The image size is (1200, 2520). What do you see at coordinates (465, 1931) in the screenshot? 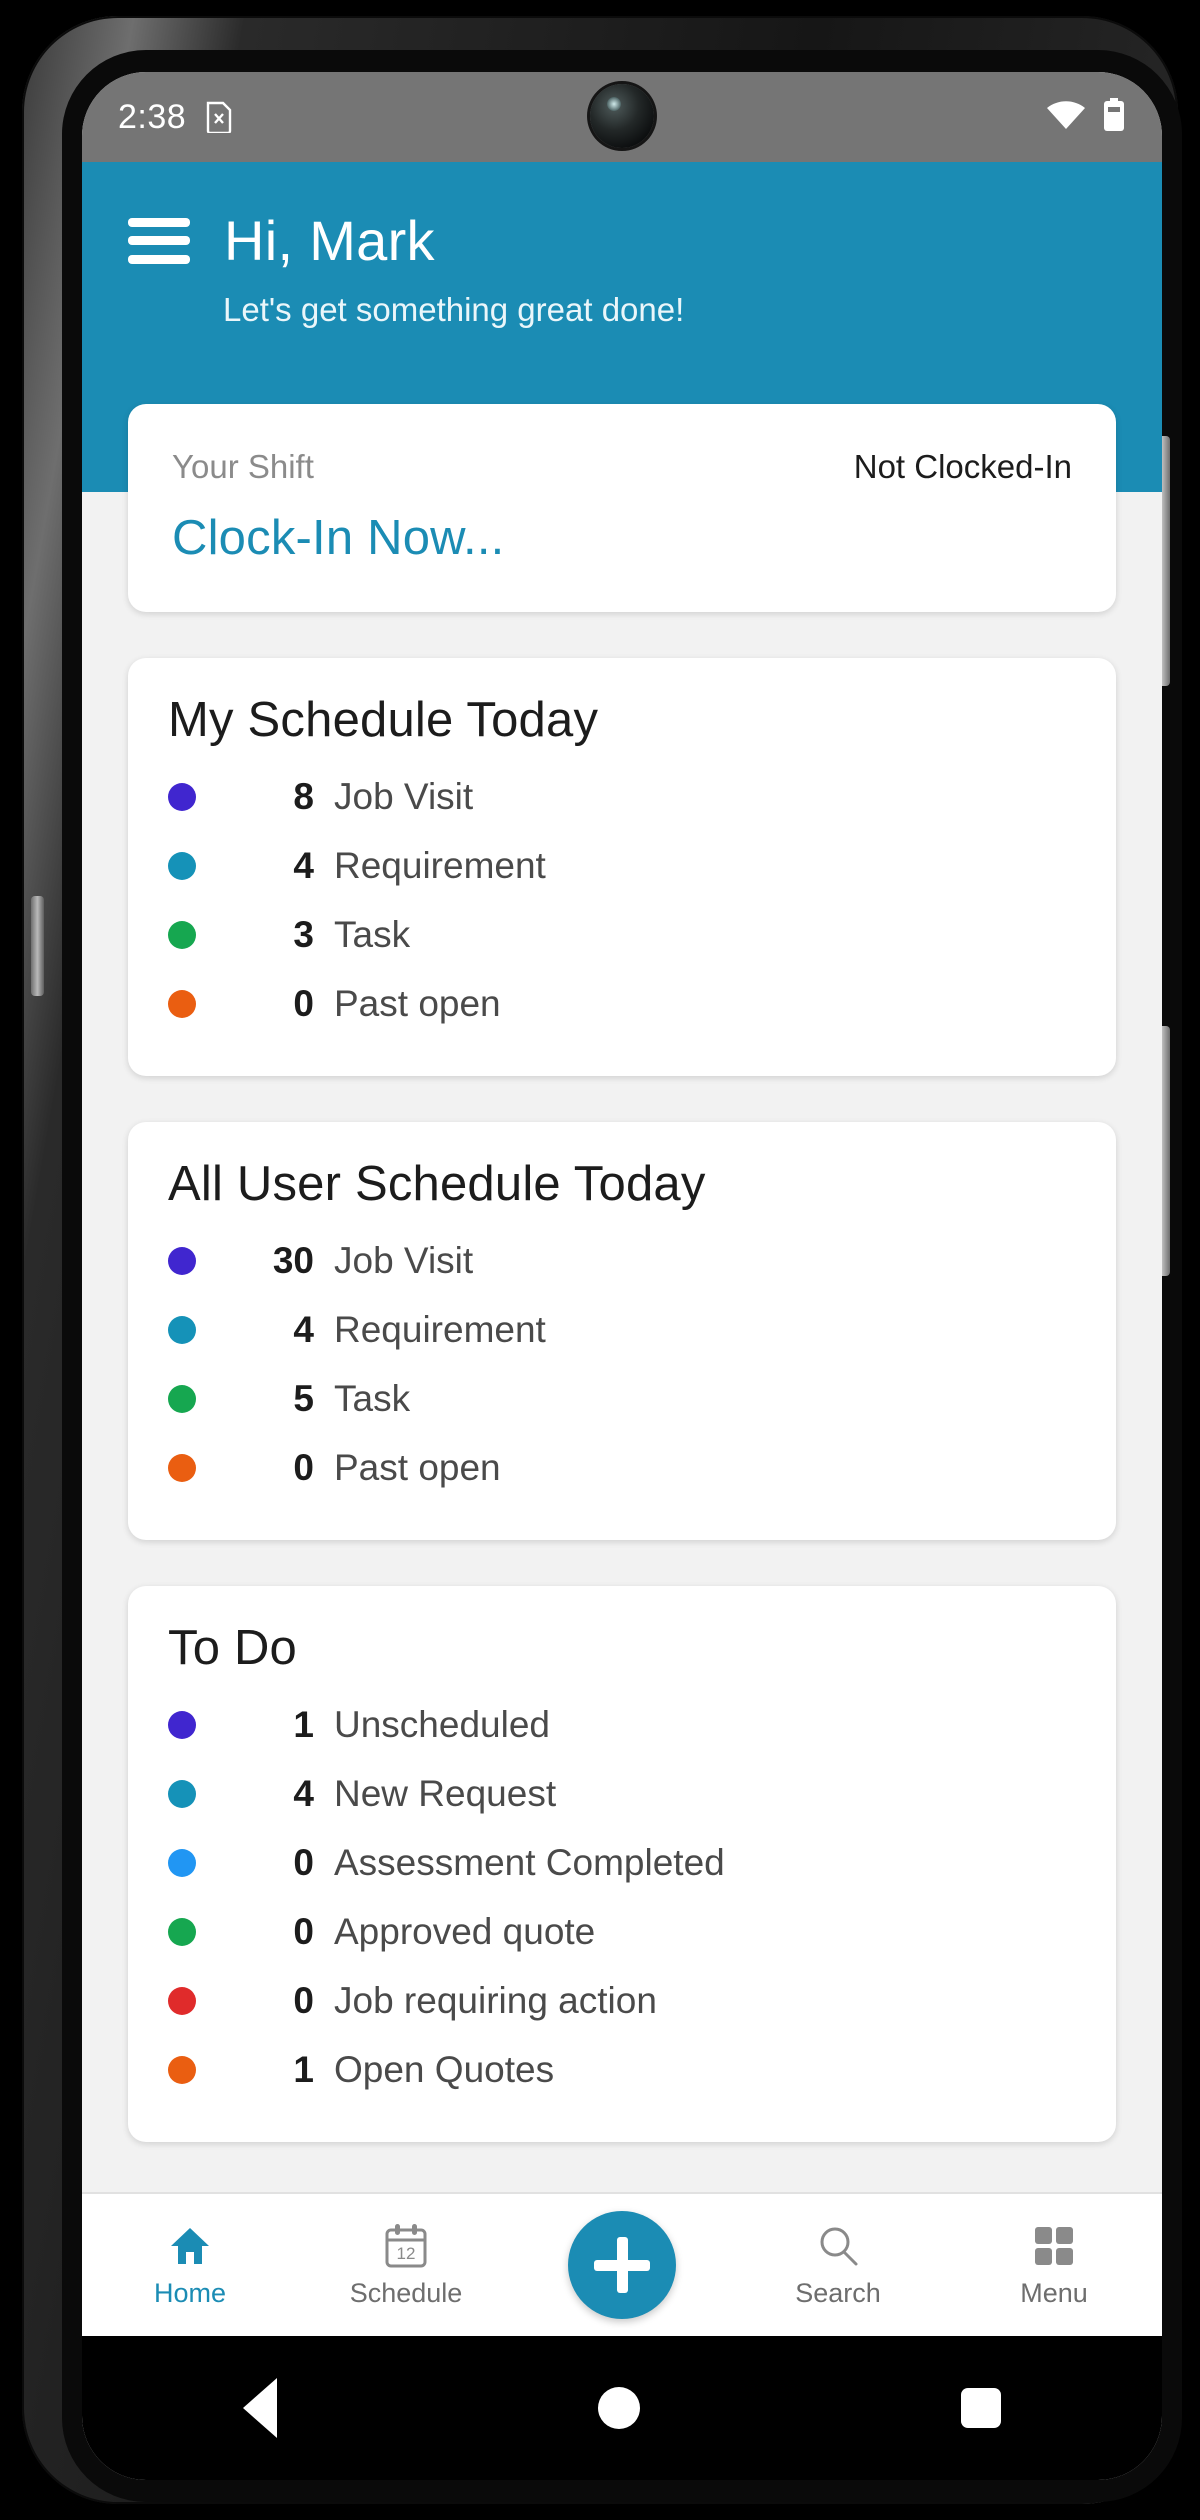
I see `item-label: Approved quote` at bounding box center [465, 1931].